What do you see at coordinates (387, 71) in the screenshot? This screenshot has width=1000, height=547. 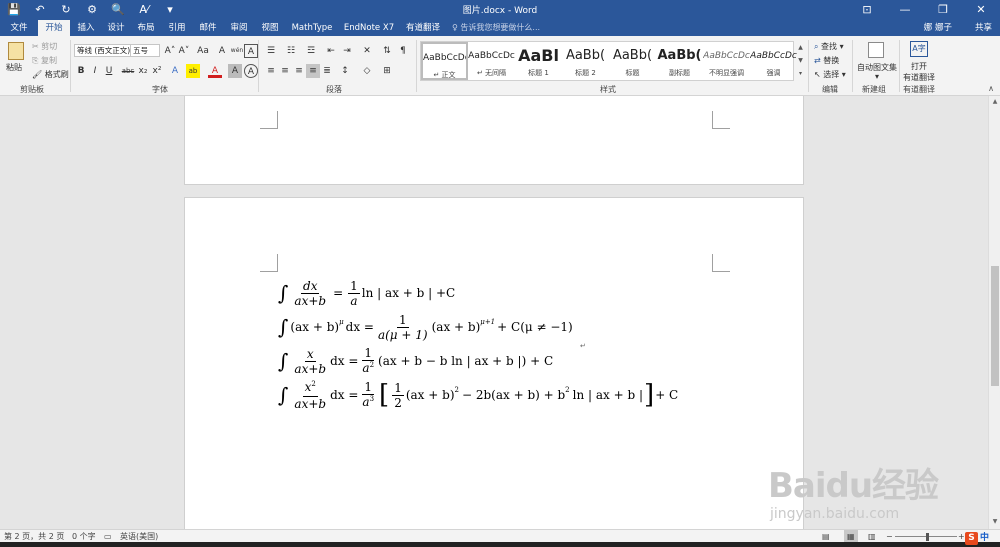 I see `borders-icon: ⊞` at bounding box center [387, 71].